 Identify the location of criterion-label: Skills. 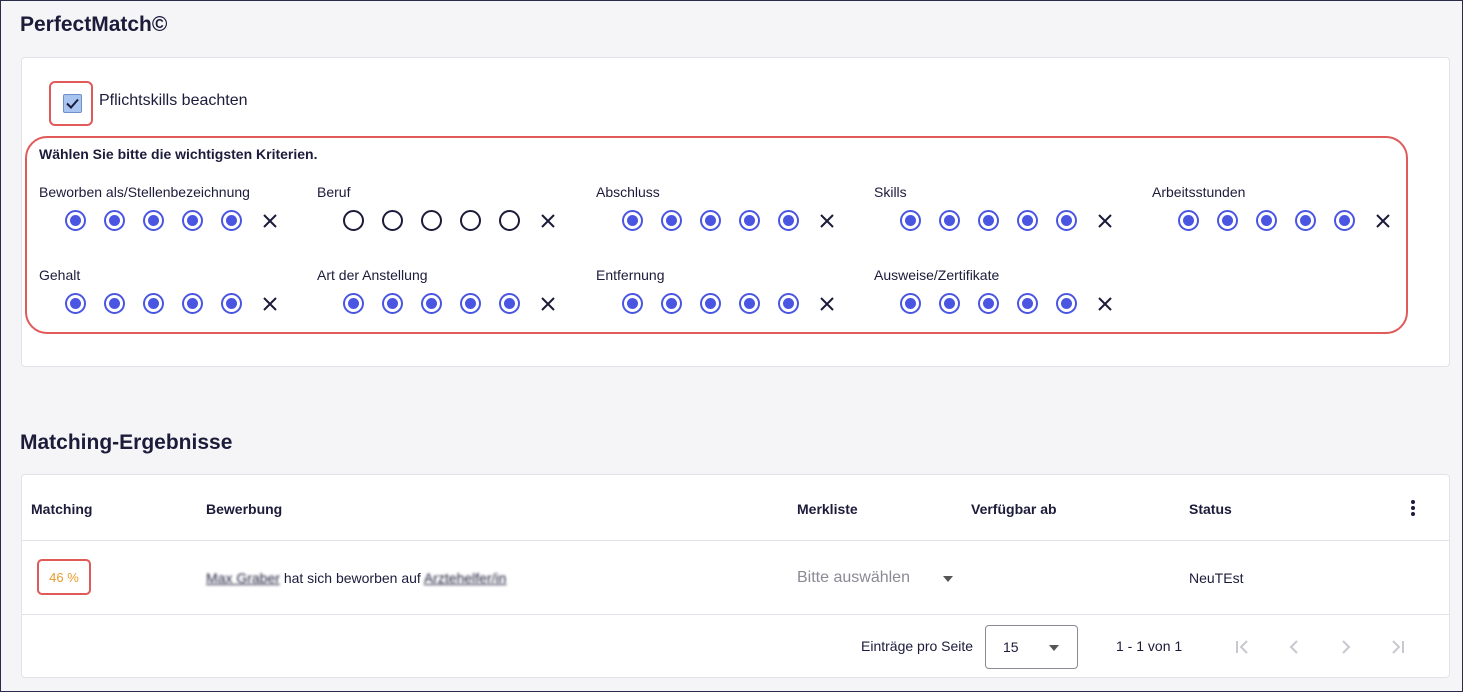
(890, 192).